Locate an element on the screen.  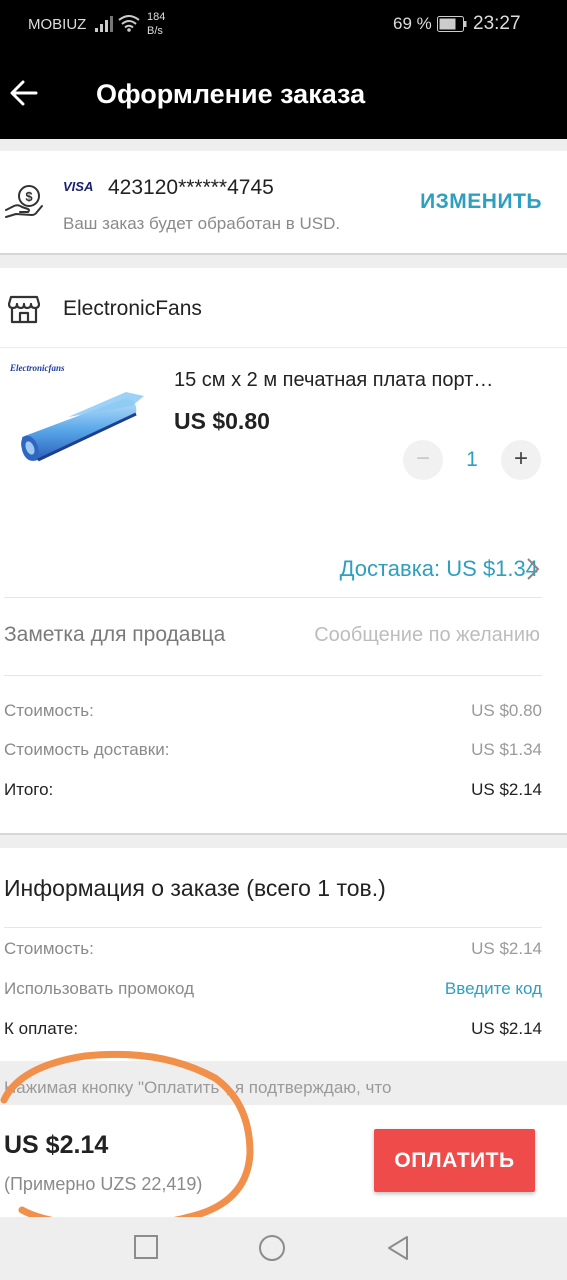
visa-logo: VISA is located at coordinates (78, 186).